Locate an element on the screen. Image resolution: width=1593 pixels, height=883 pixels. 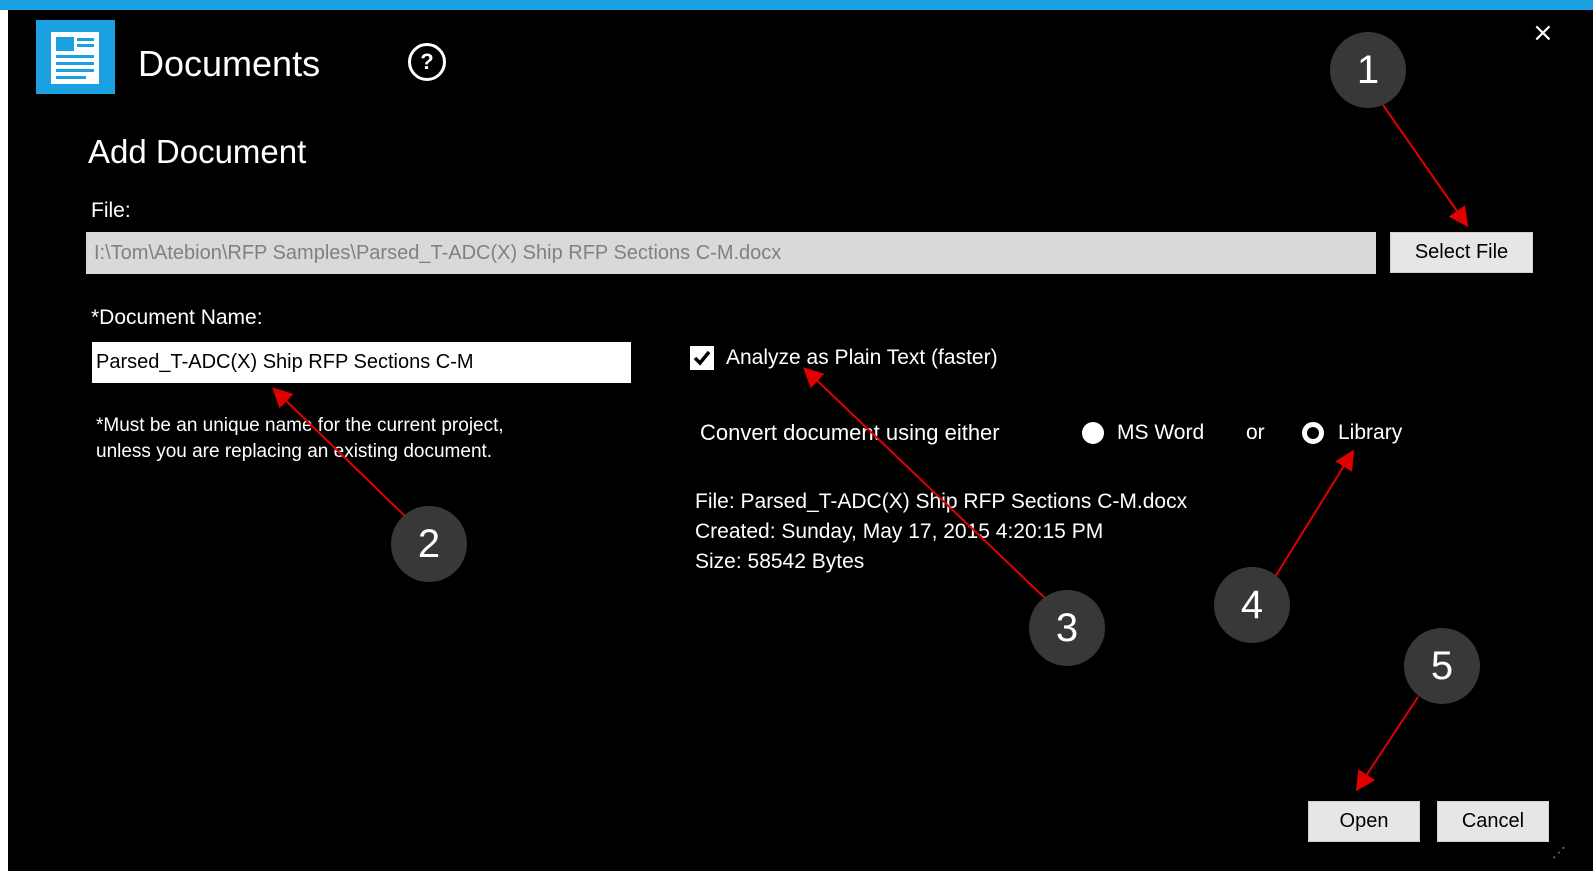
callout-1: 1 is located at coordinates (1368, 70).